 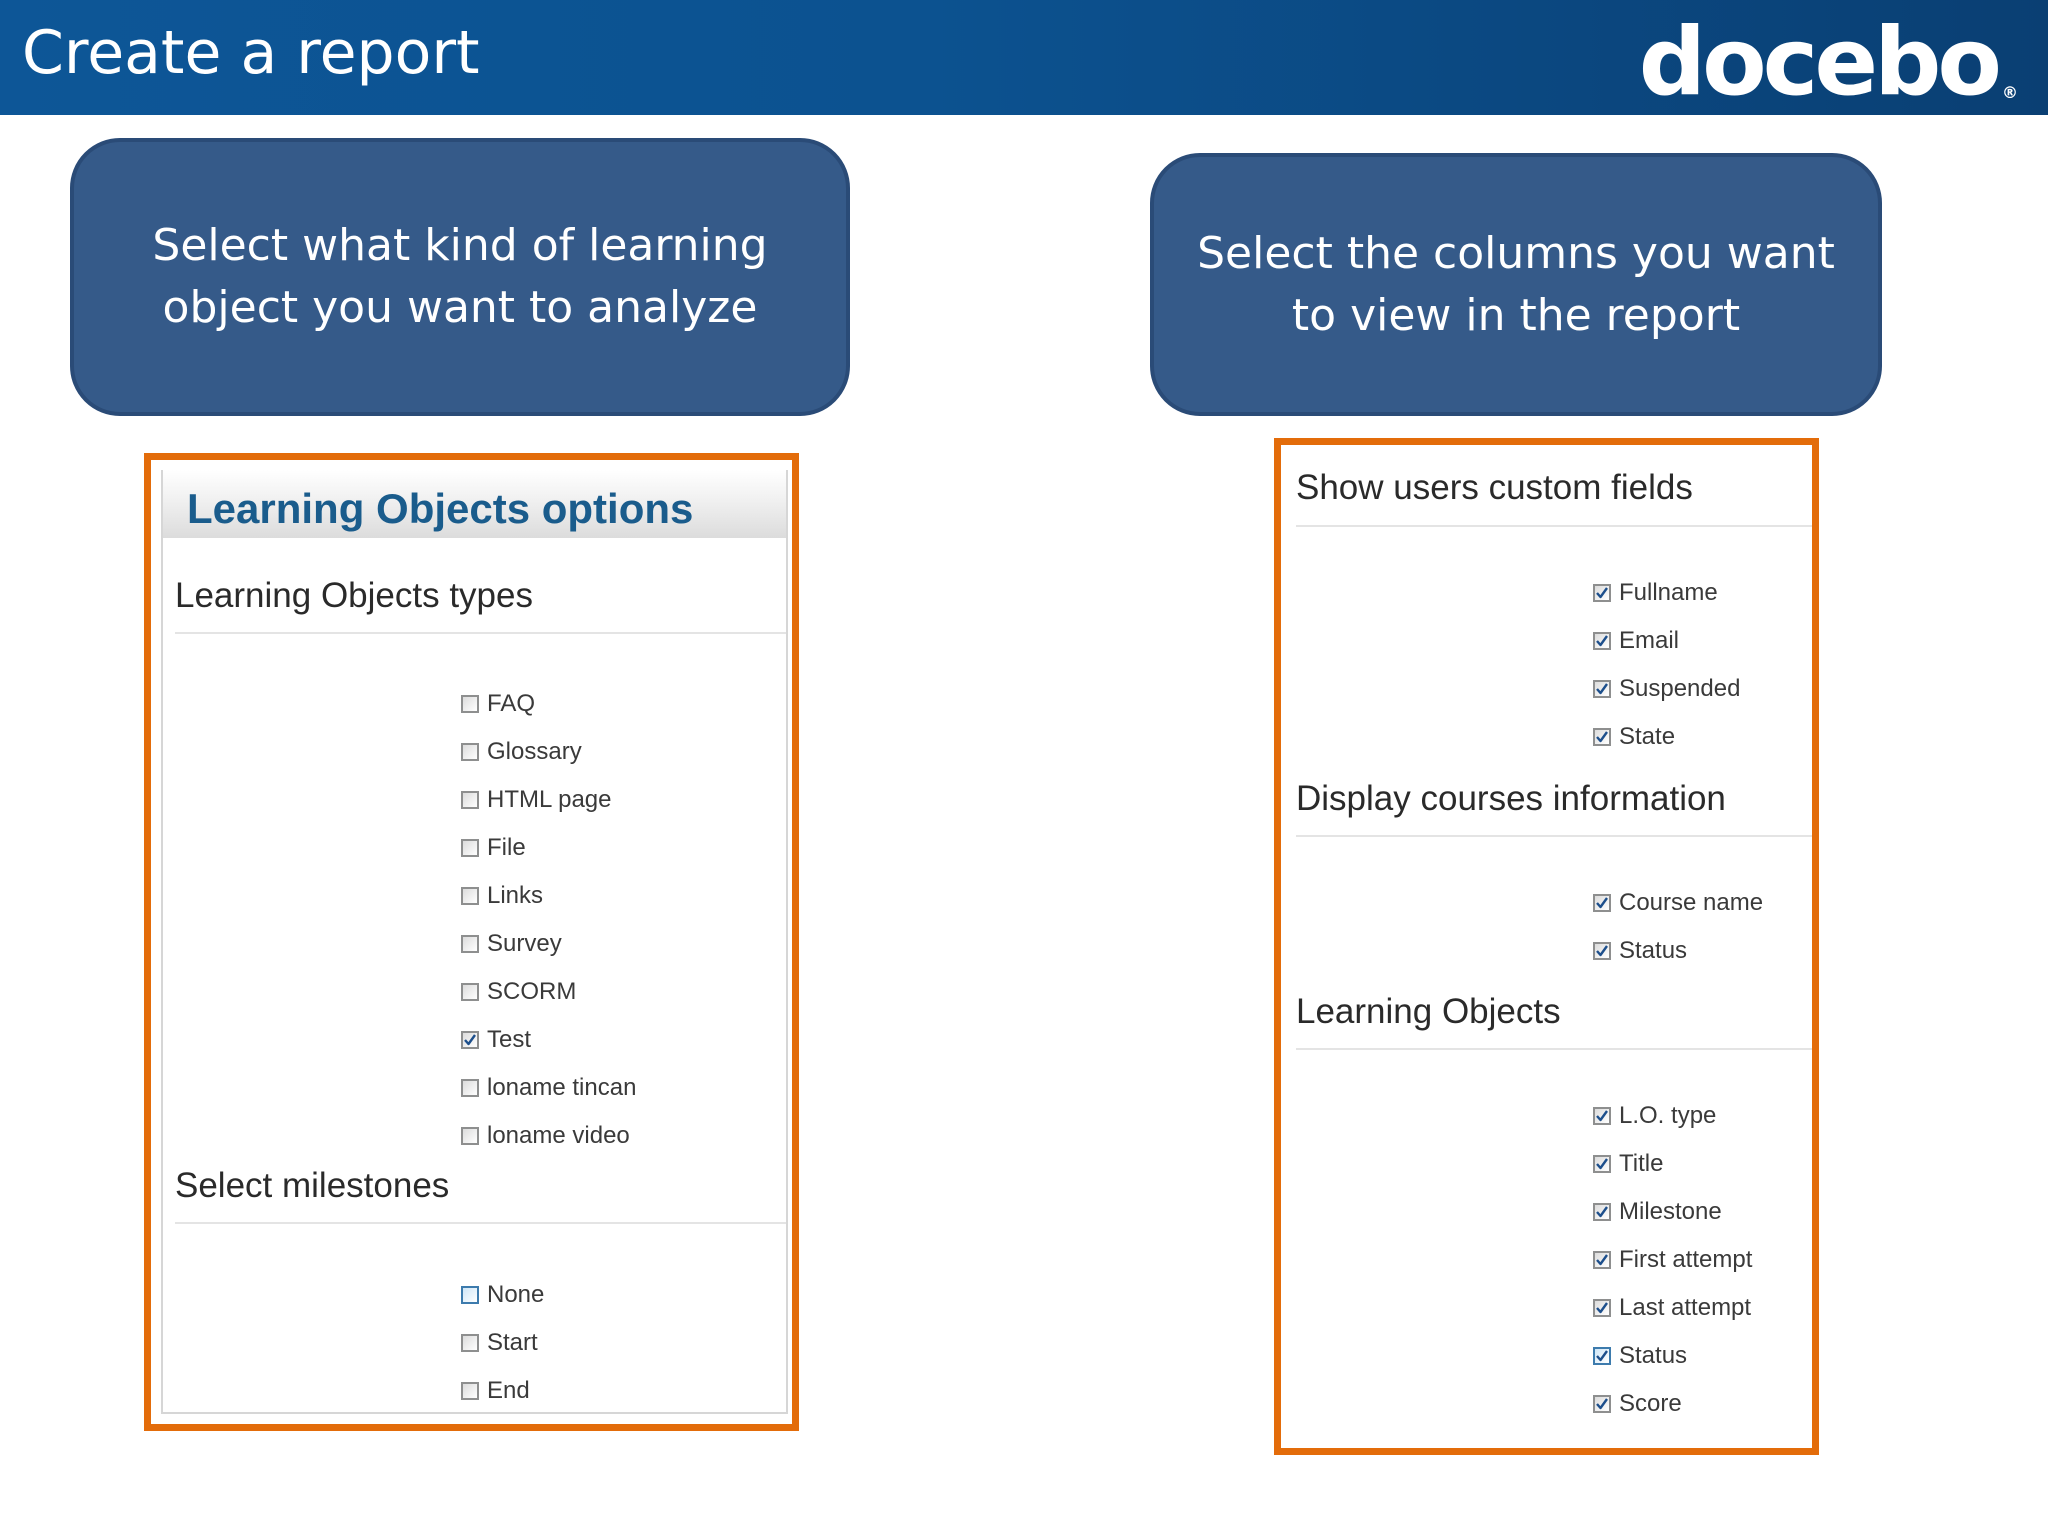 I want to click on custom-field-option: Fullname, so click(x=1666, y=593).